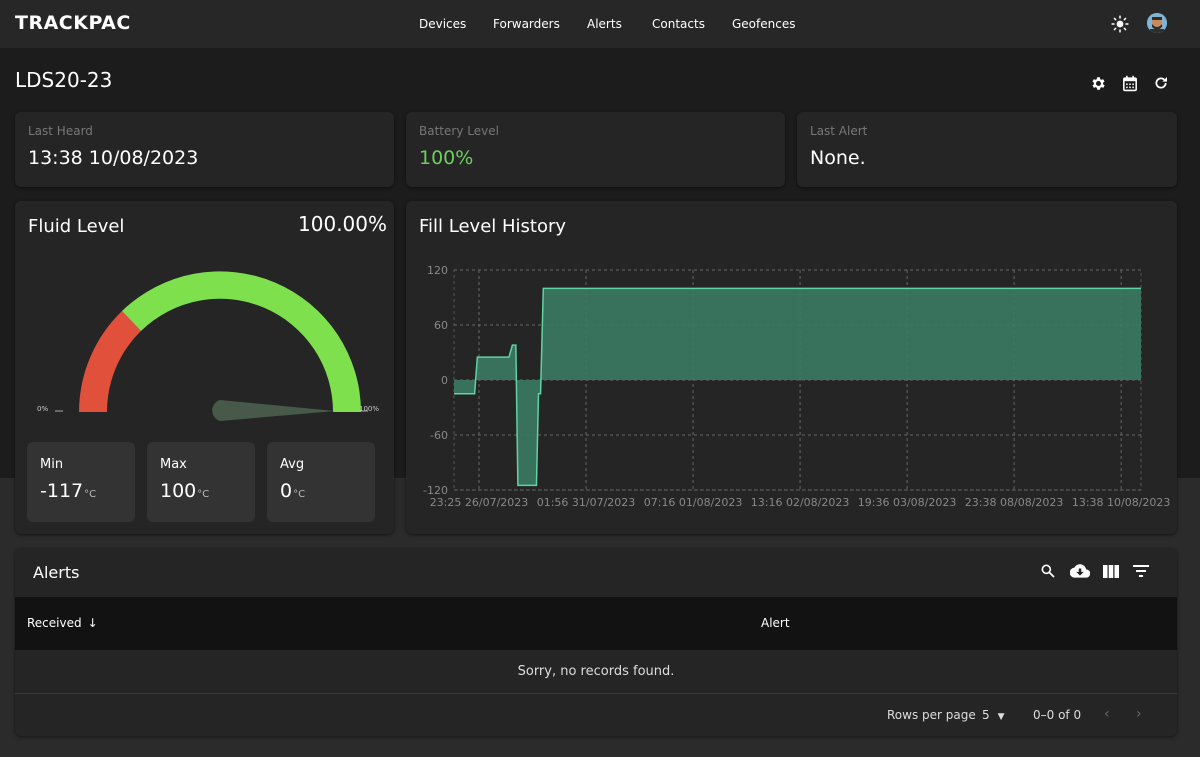 The height and width of the screenshot is (757, 1200). Describe the element at coordinates (763, 24) in the screenshot. I see `nav-geofences: Geofences` at that location.